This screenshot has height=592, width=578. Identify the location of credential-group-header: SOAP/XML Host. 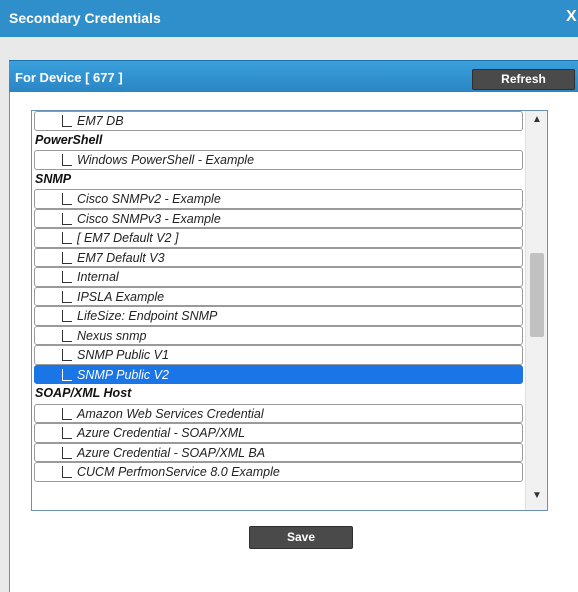
(83, 393).